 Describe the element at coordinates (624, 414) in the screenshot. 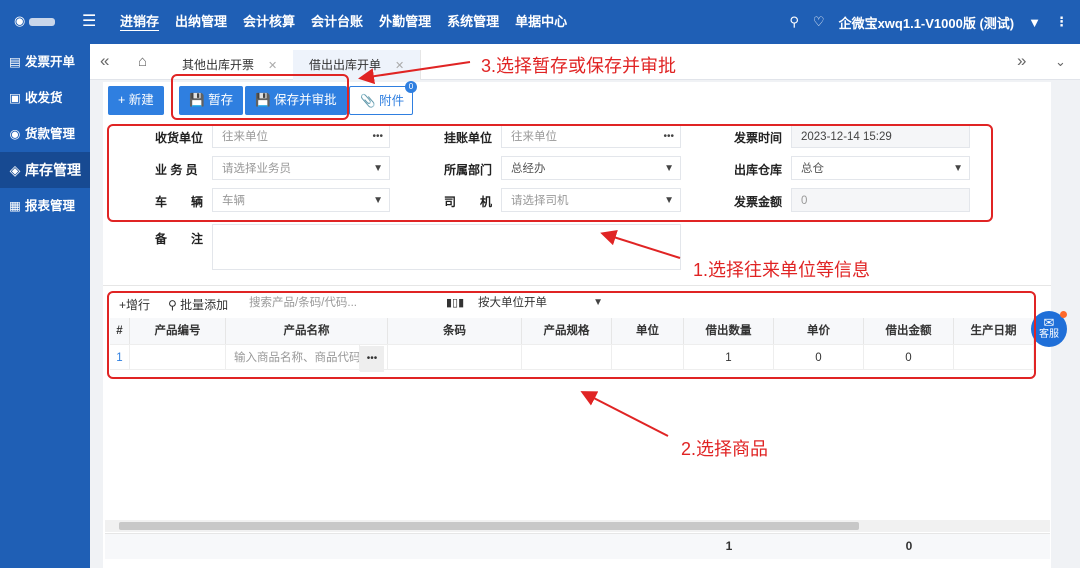

I see `arrow-step2` at that location.